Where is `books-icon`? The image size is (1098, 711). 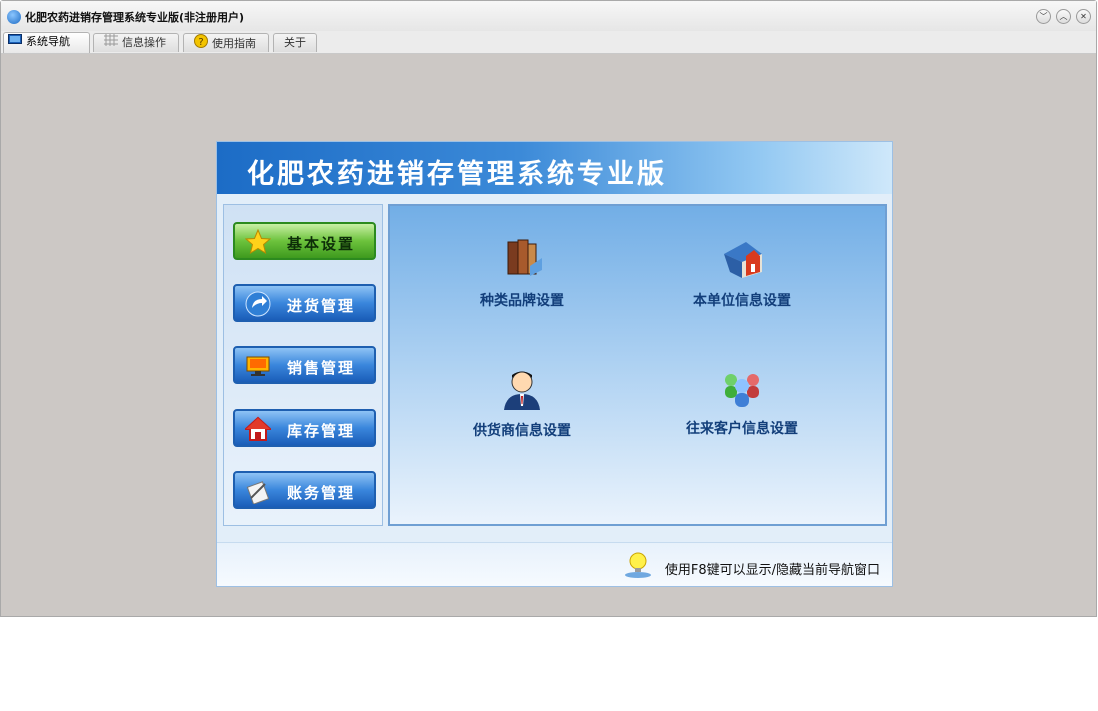 books-icon is located at coordinates (522, 258).